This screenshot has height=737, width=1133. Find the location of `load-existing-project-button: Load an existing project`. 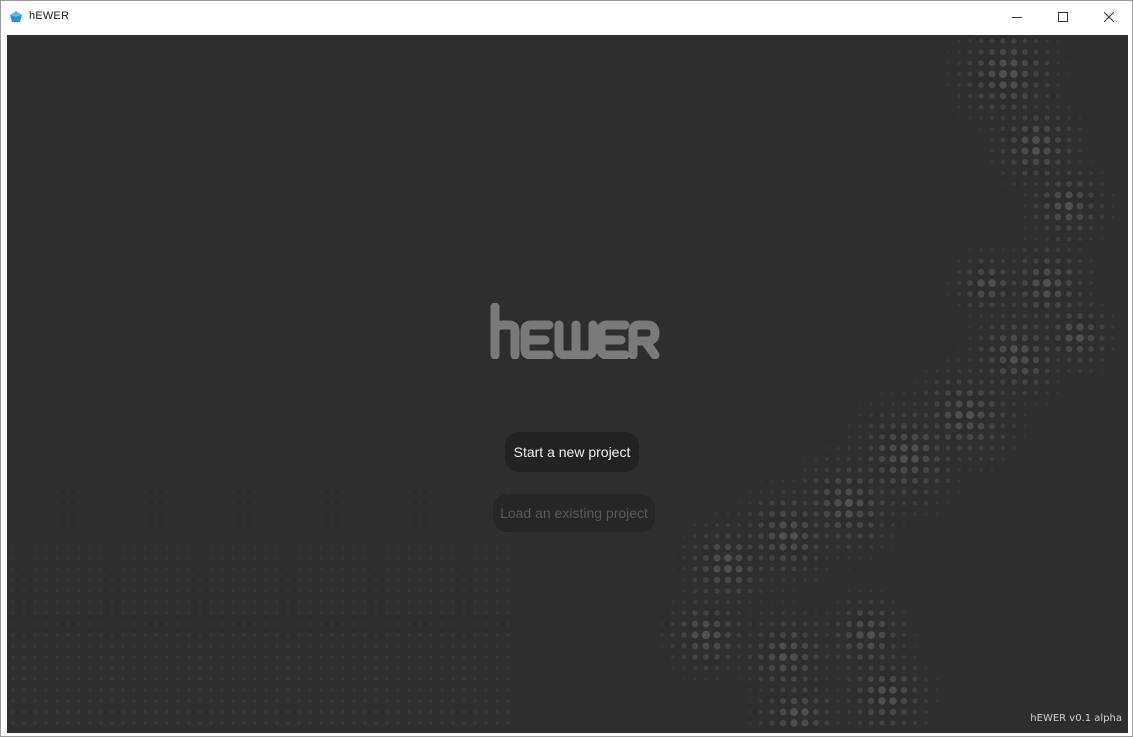

load-existing-project-button: Load an existing project is located at coordinates (574, 513).